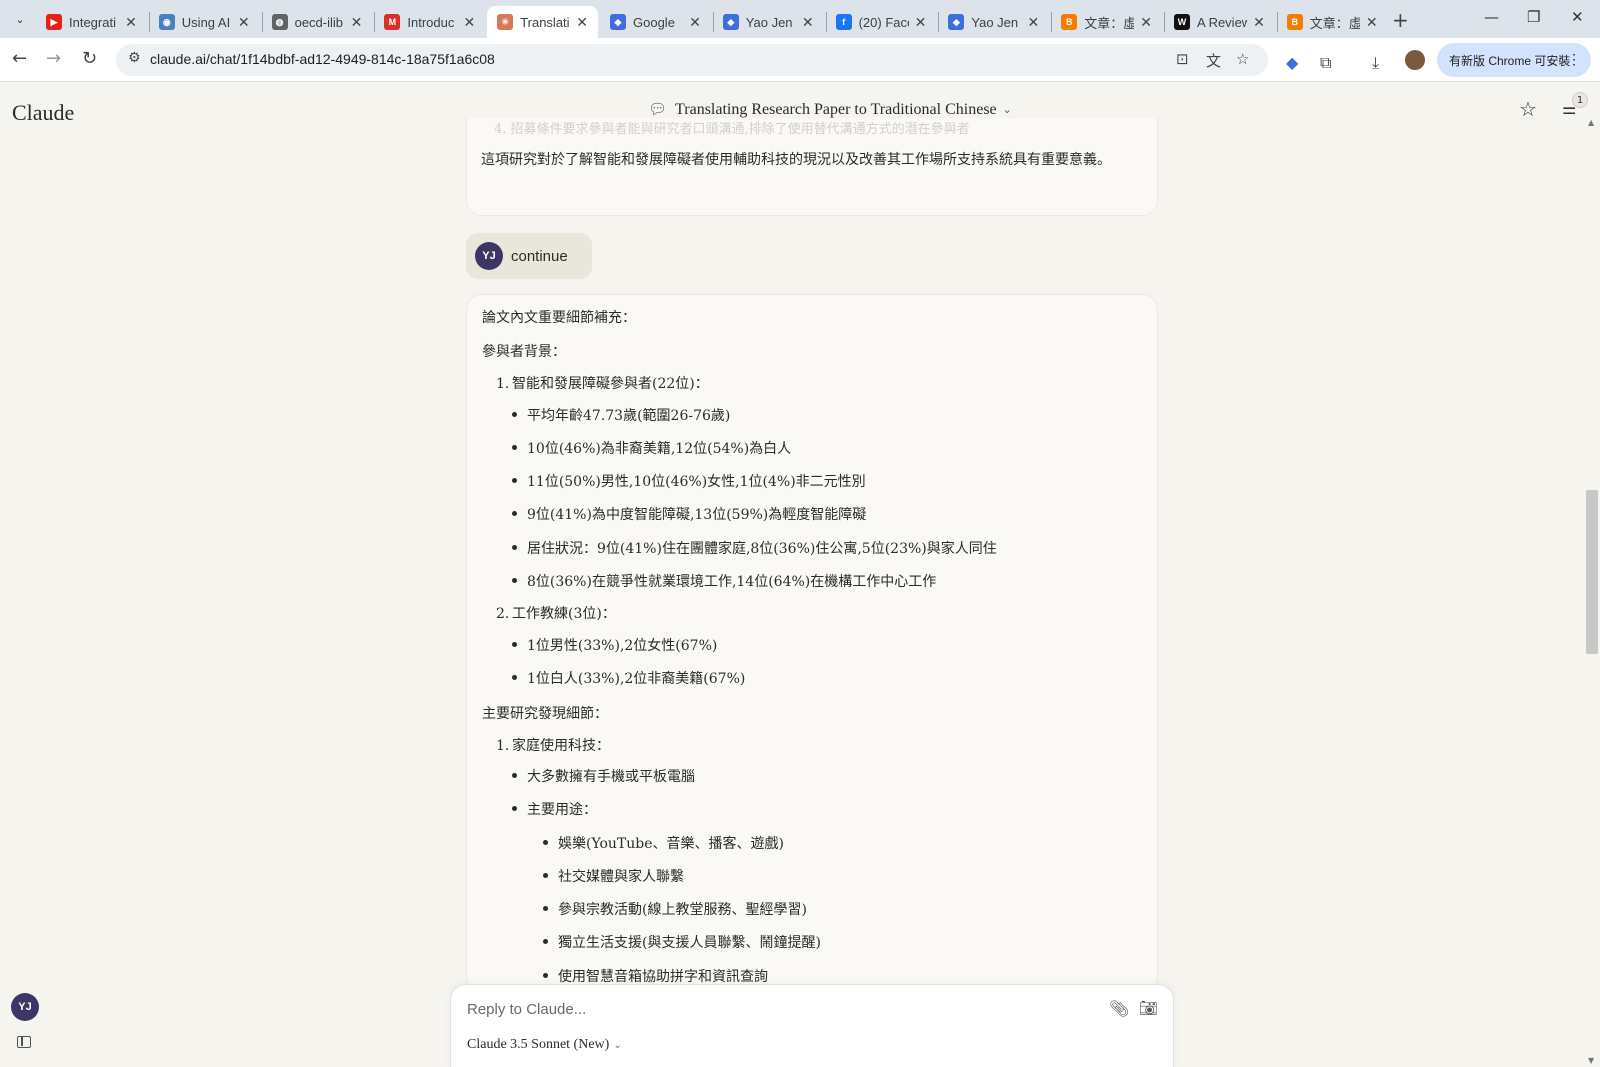 The image size is (1600, 1067). Describe the element at coordinates (881, 22) in the screenshot. I see `browser-tab: f (20) Face ✕` at that location.